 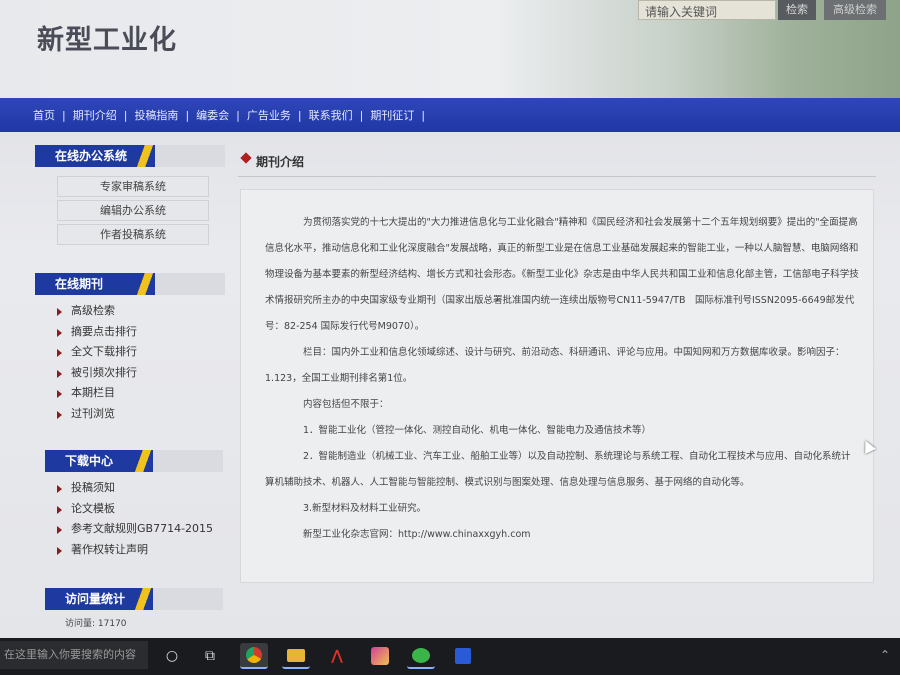 I want to click on download-item-template: 论文模板, so click(x=141, y=509).